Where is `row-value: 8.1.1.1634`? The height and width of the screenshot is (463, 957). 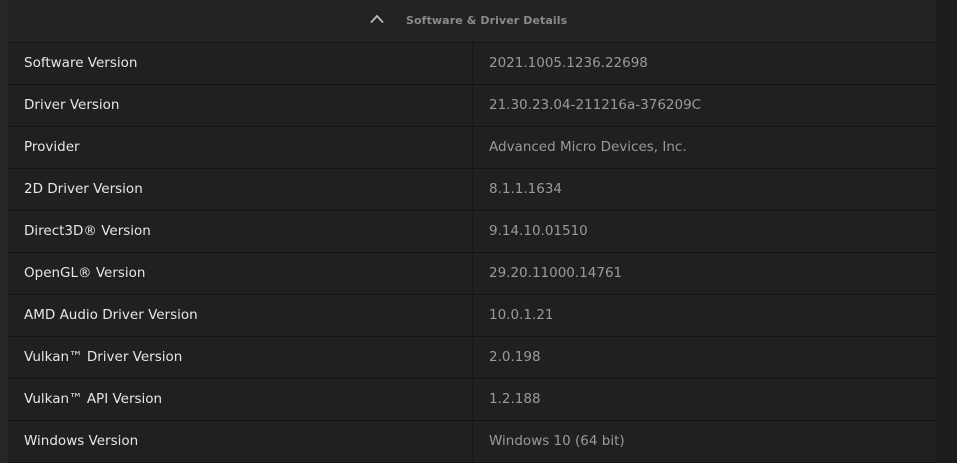 row-value: 8.1.1.1634 is located at coordinates (525, 189).